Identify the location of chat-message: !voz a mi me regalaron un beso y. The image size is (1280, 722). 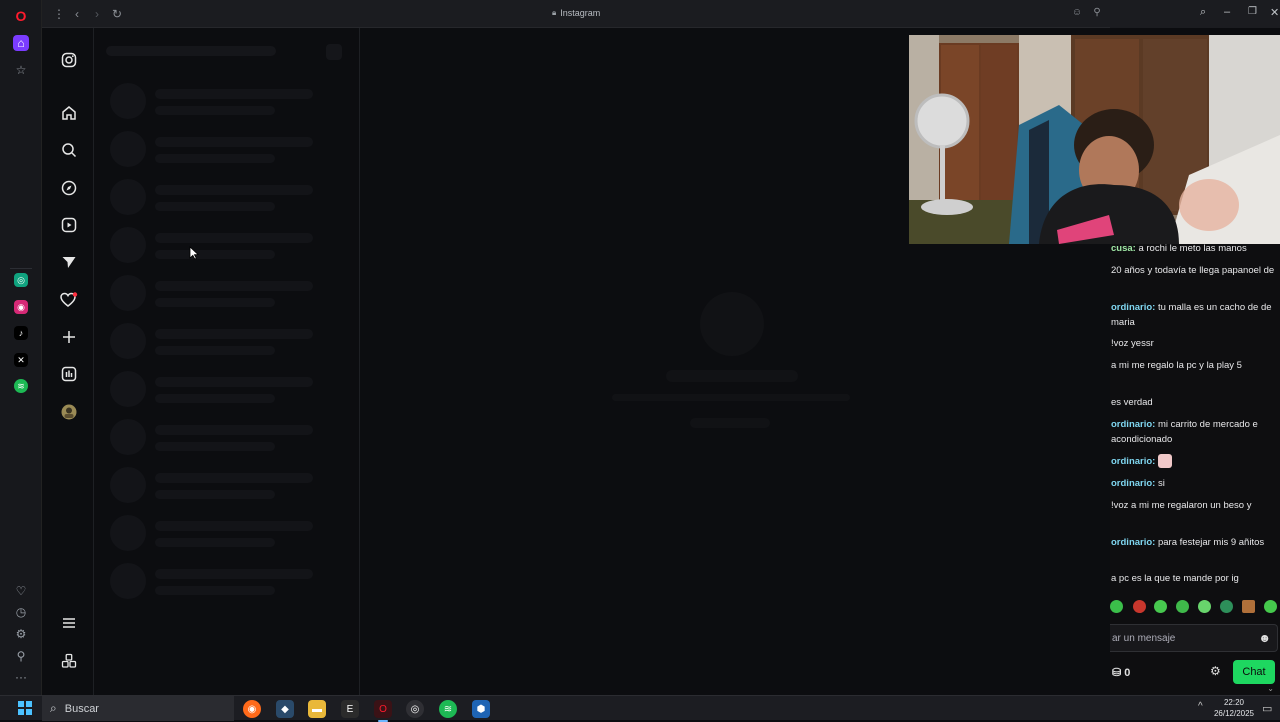
(1181, 505).